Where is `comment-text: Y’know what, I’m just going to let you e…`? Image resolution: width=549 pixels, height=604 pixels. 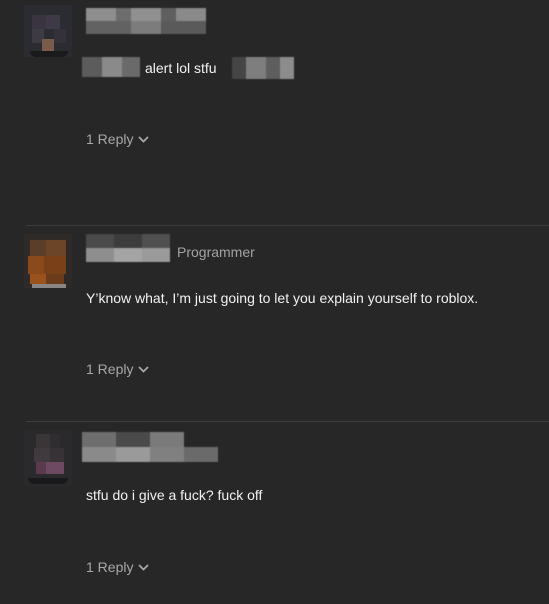 comment-text: Y’know what, I’m just going to let you e… is located at coordinates (282, 298).